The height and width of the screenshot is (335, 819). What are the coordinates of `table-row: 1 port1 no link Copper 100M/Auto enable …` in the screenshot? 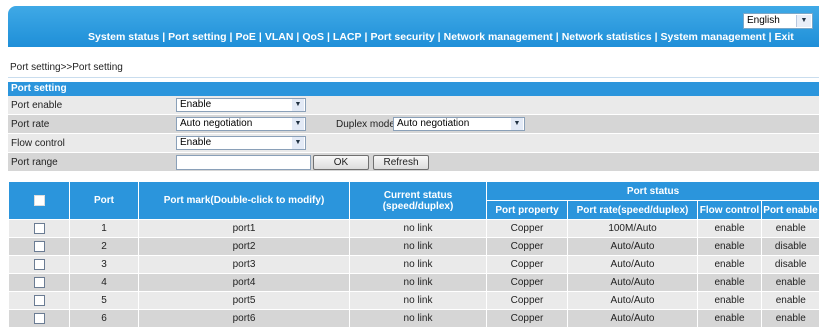 It's located at (413, 228).